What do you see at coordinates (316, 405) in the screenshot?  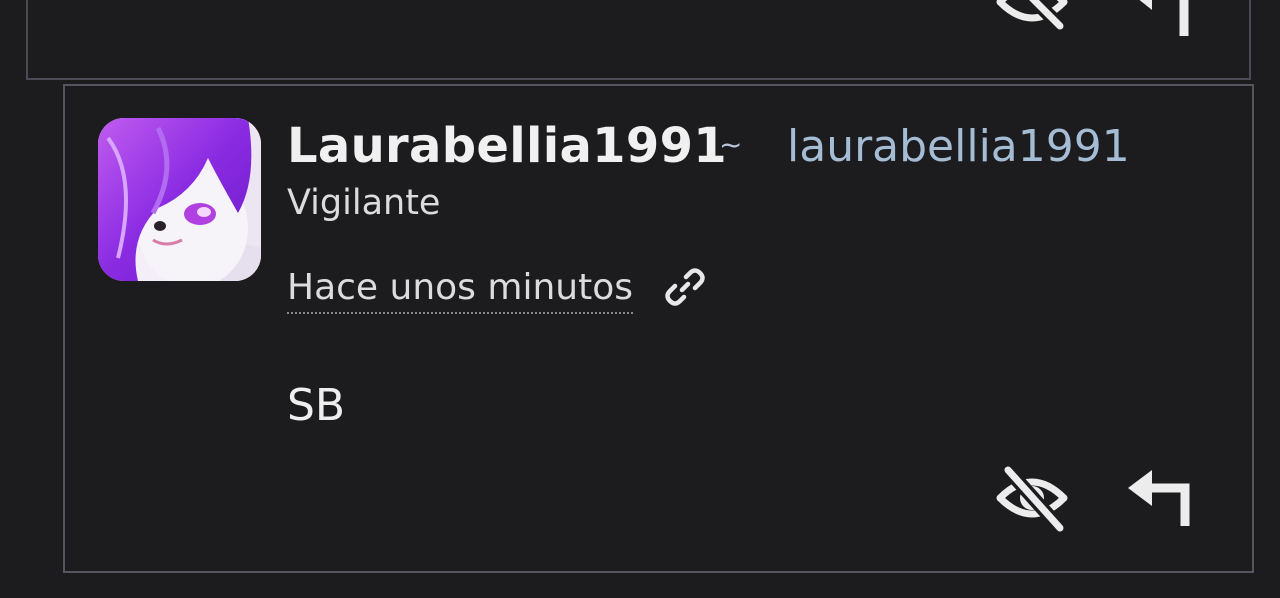 I see `comment-body: SB` at bounding box center [316, 405].